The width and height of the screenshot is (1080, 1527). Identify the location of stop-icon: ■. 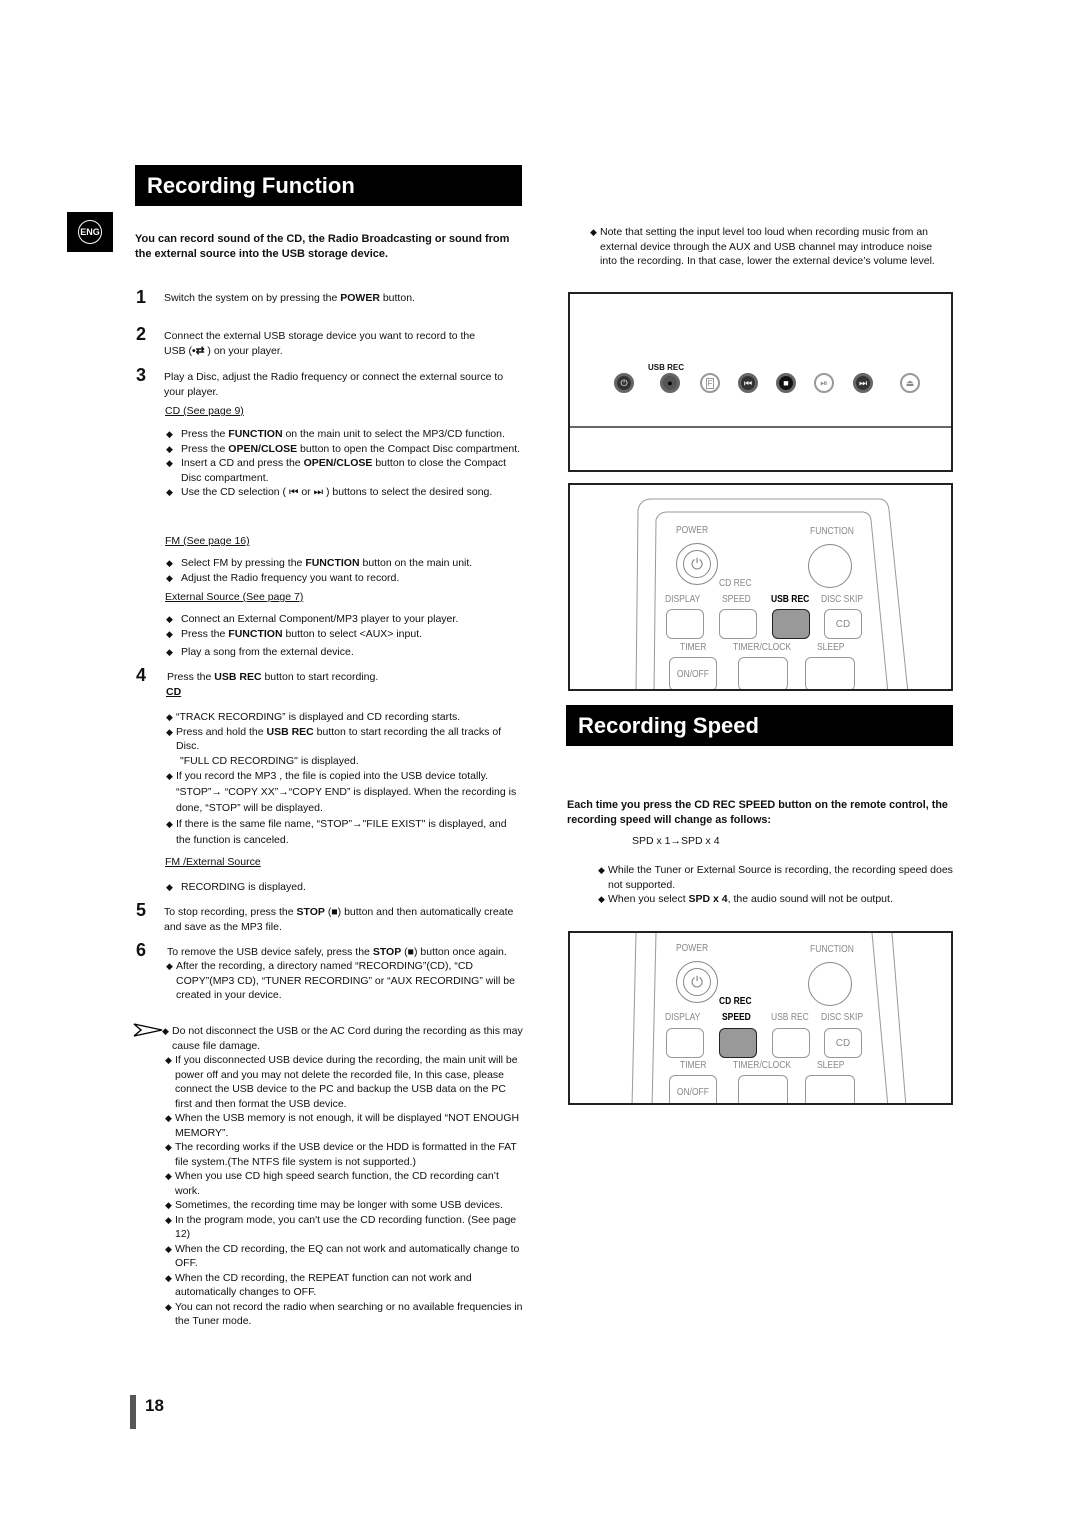
(786, 383).